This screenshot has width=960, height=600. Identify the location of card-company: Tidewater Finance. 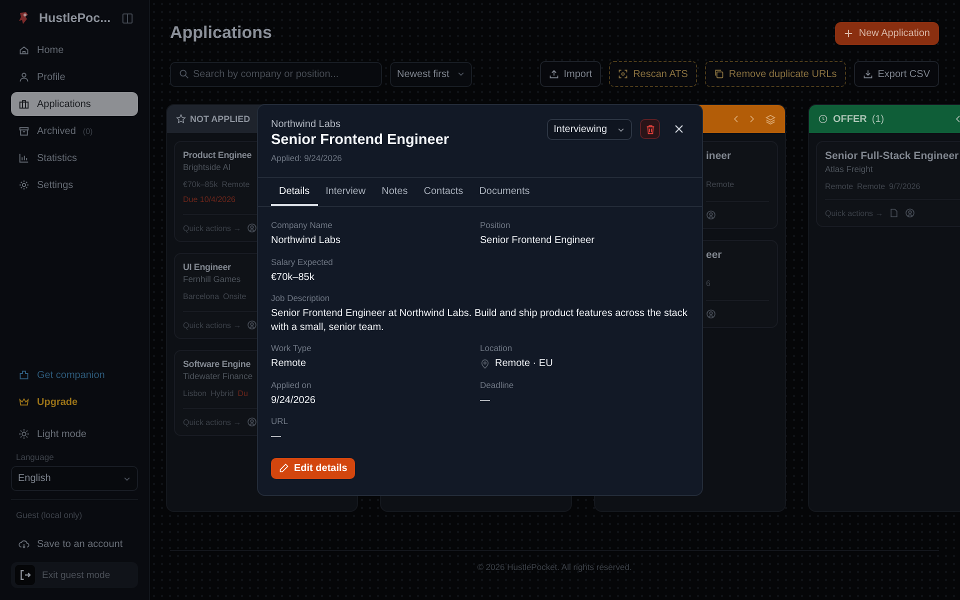
(218, 376).